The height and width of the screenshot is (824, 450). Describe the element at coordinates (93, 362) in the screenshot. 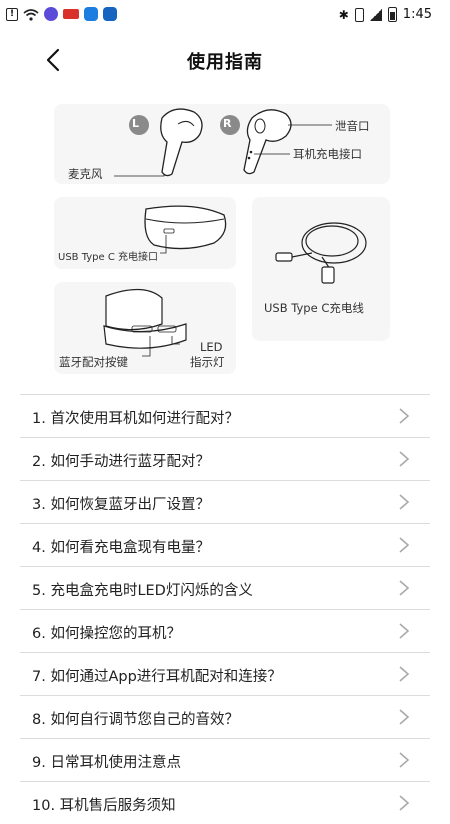

I see `pair-button-label: 蓝牙配对按键` at that location.